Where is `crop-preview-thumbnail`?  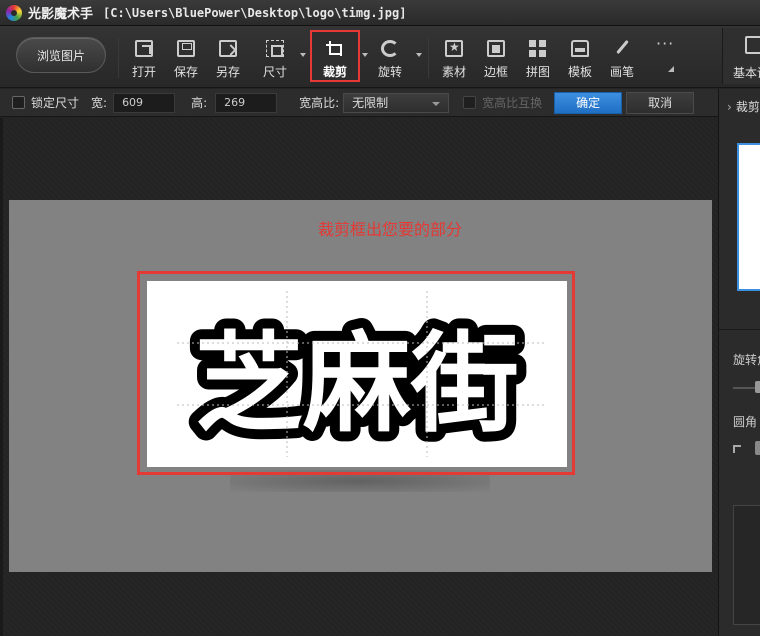
crop-preview-thumbnail is located at coordinates (748, 217).